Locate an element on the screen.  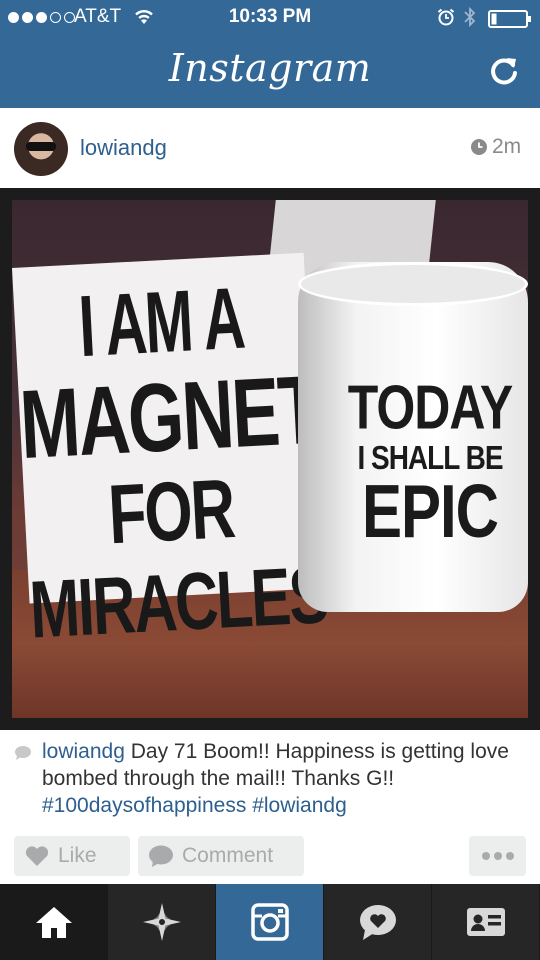
tab-explore is located at coordinates (162, 922).